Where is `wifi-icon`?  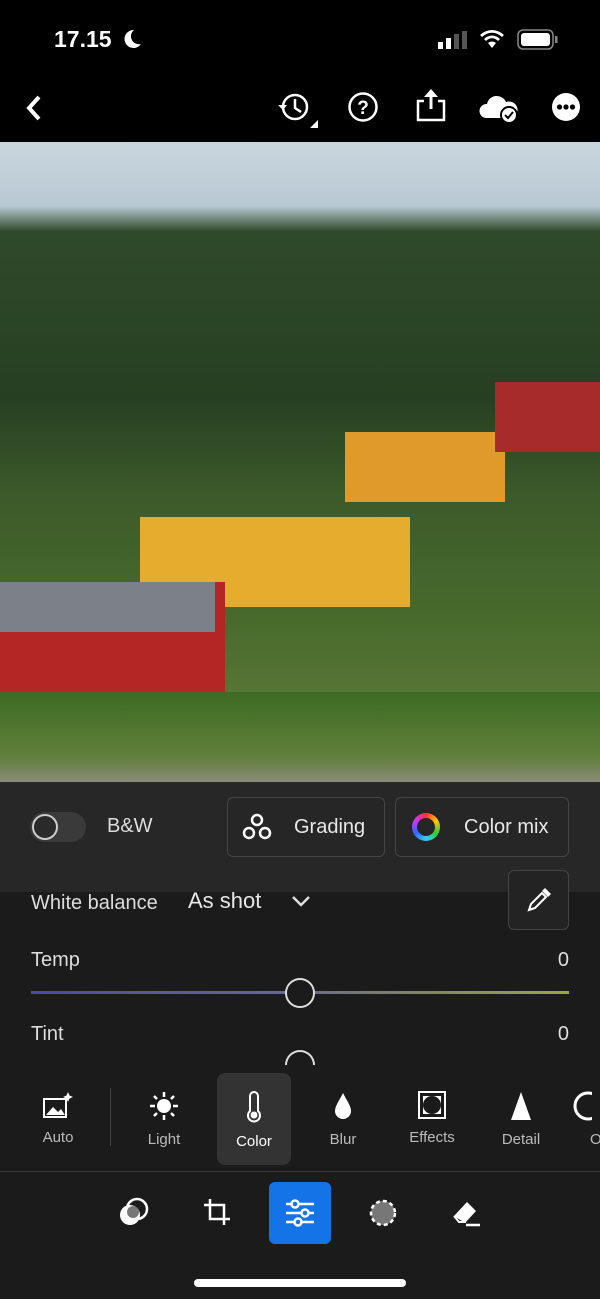 wifi-icon is located at coordinates (492, 39).